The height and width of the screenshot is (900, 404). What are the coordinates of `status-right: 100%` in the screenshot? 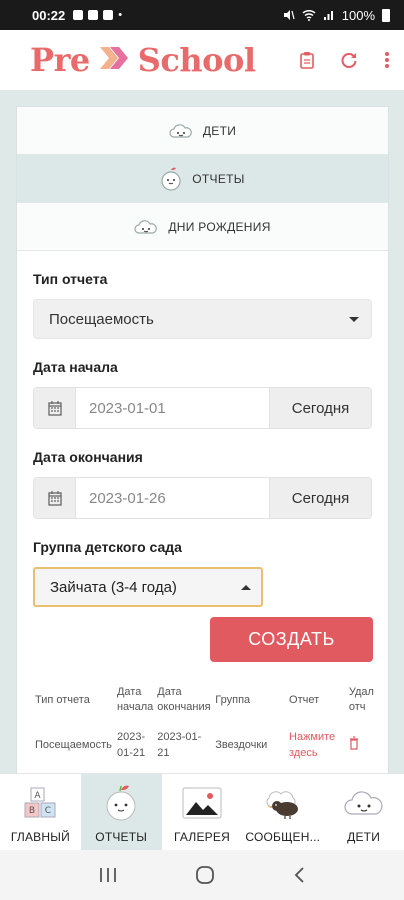 It's located at (336, 15).